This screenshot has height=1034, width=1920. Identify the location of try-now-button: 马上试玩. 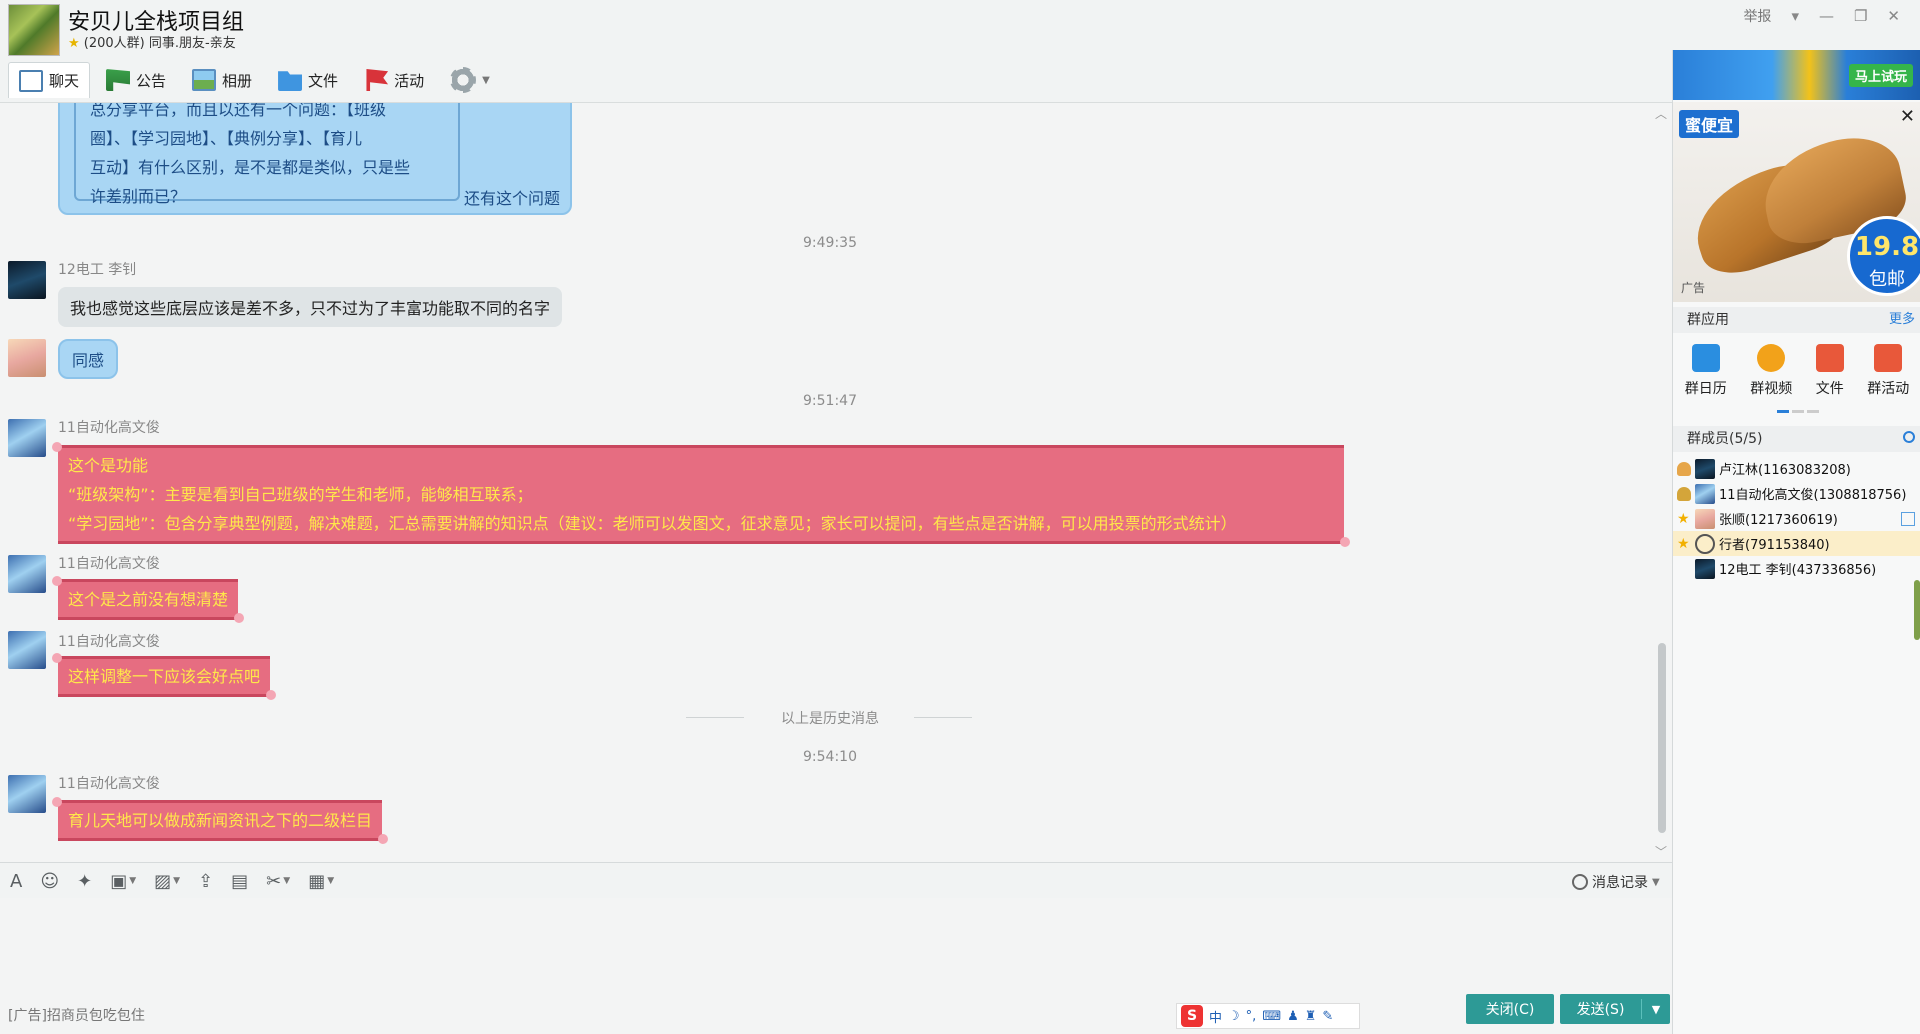
(1880, 75).